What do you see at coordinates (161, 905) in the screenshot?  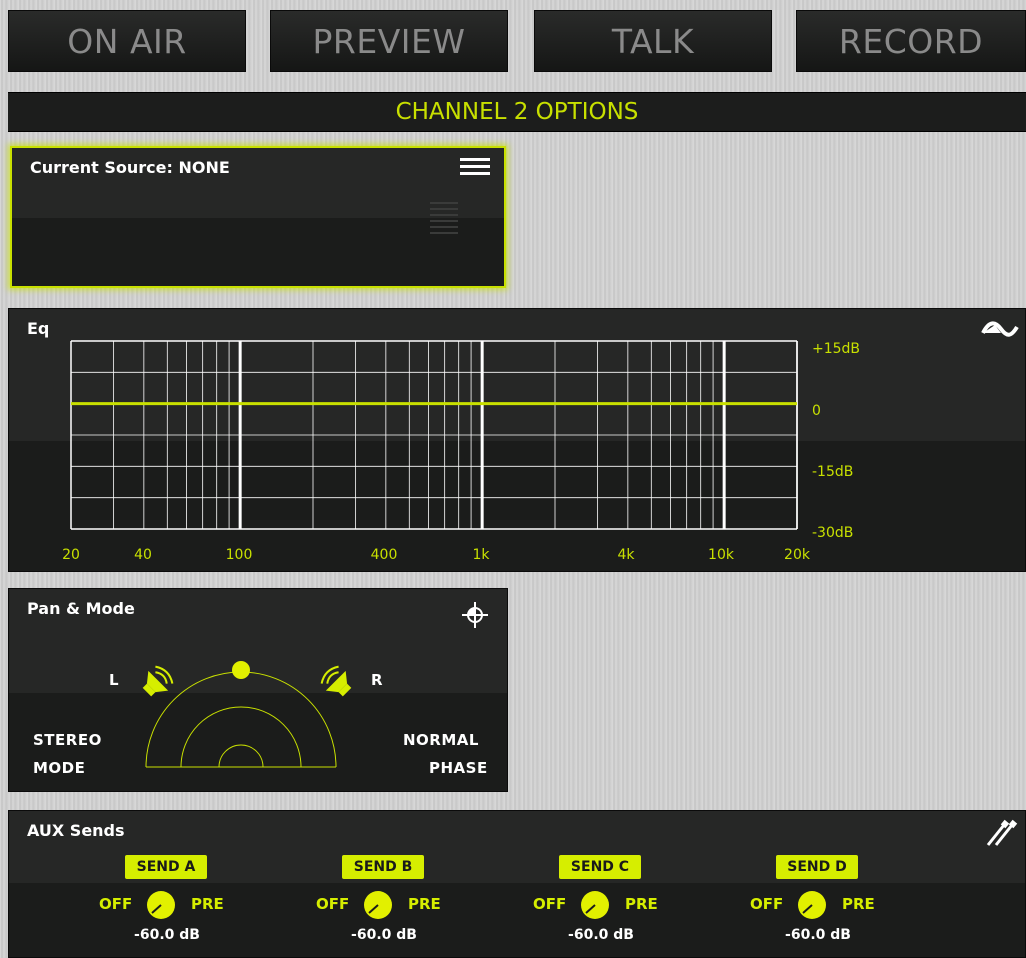 I see `send-a-knob` at bounding box center [161, 905].